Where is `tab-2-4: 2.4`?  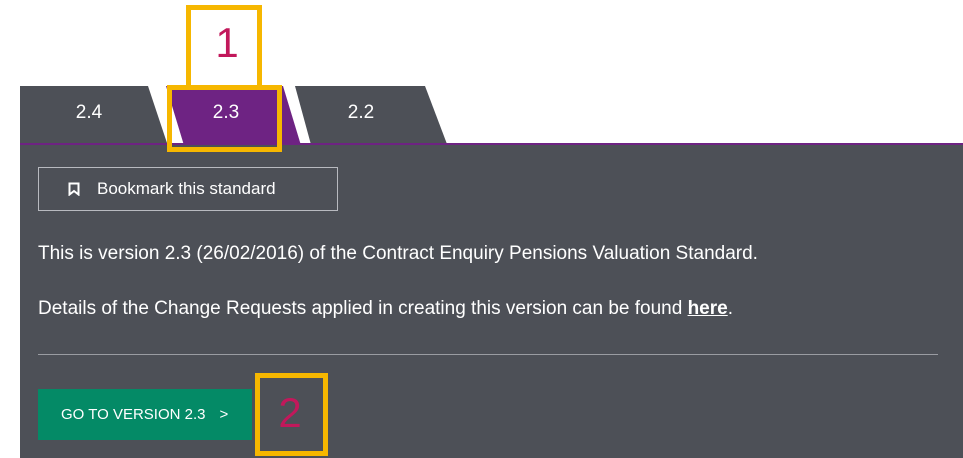
tab-2-4: 2.4 is located at coordinates (89, 113).